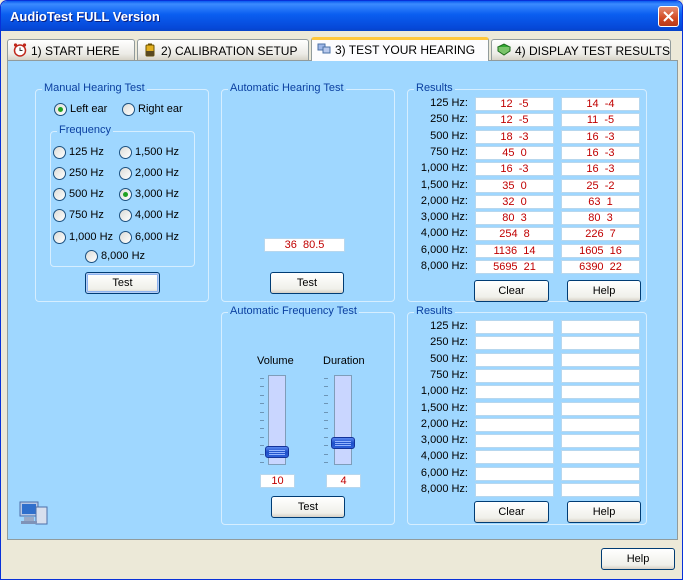 Image resolution: width=683 pixels, height=580 pixels. I want to click on volume-slider-thumb, so click(277, 452).